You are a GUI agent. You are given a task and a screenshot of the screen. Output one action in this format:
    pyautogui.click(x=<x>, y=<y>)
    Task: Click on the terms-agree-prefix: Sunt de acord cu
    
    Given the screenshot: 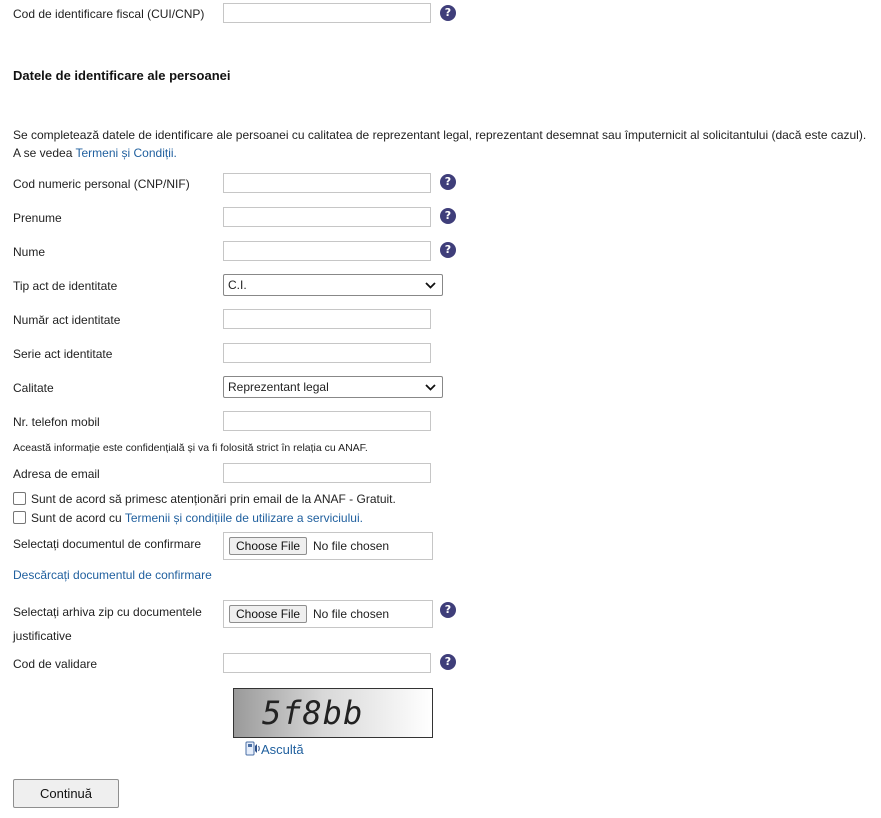 What is the action you would take?
    pyautogui.click(x=78, y=518)
    